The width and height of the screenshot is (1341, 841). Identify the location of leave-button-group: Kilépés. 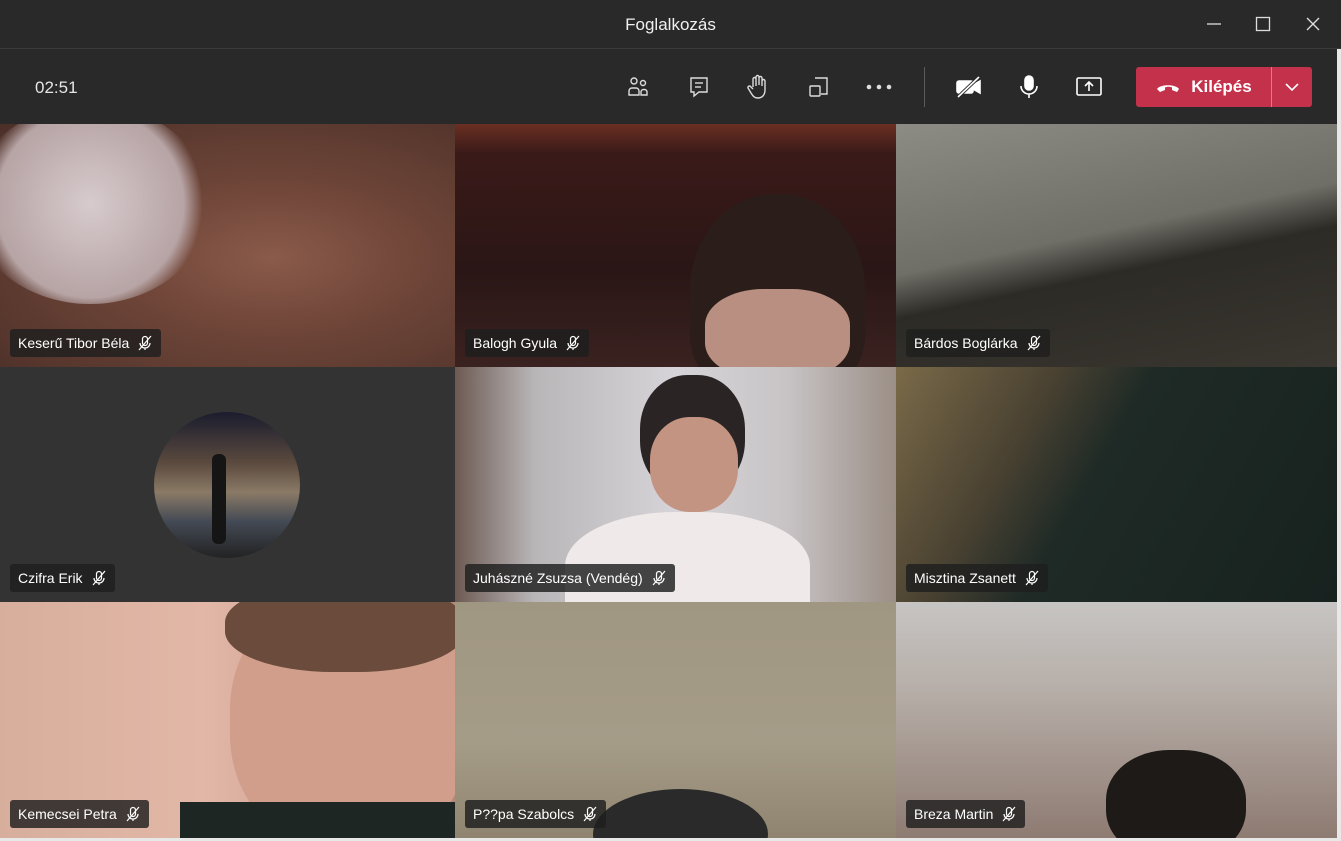
(1224, 87).